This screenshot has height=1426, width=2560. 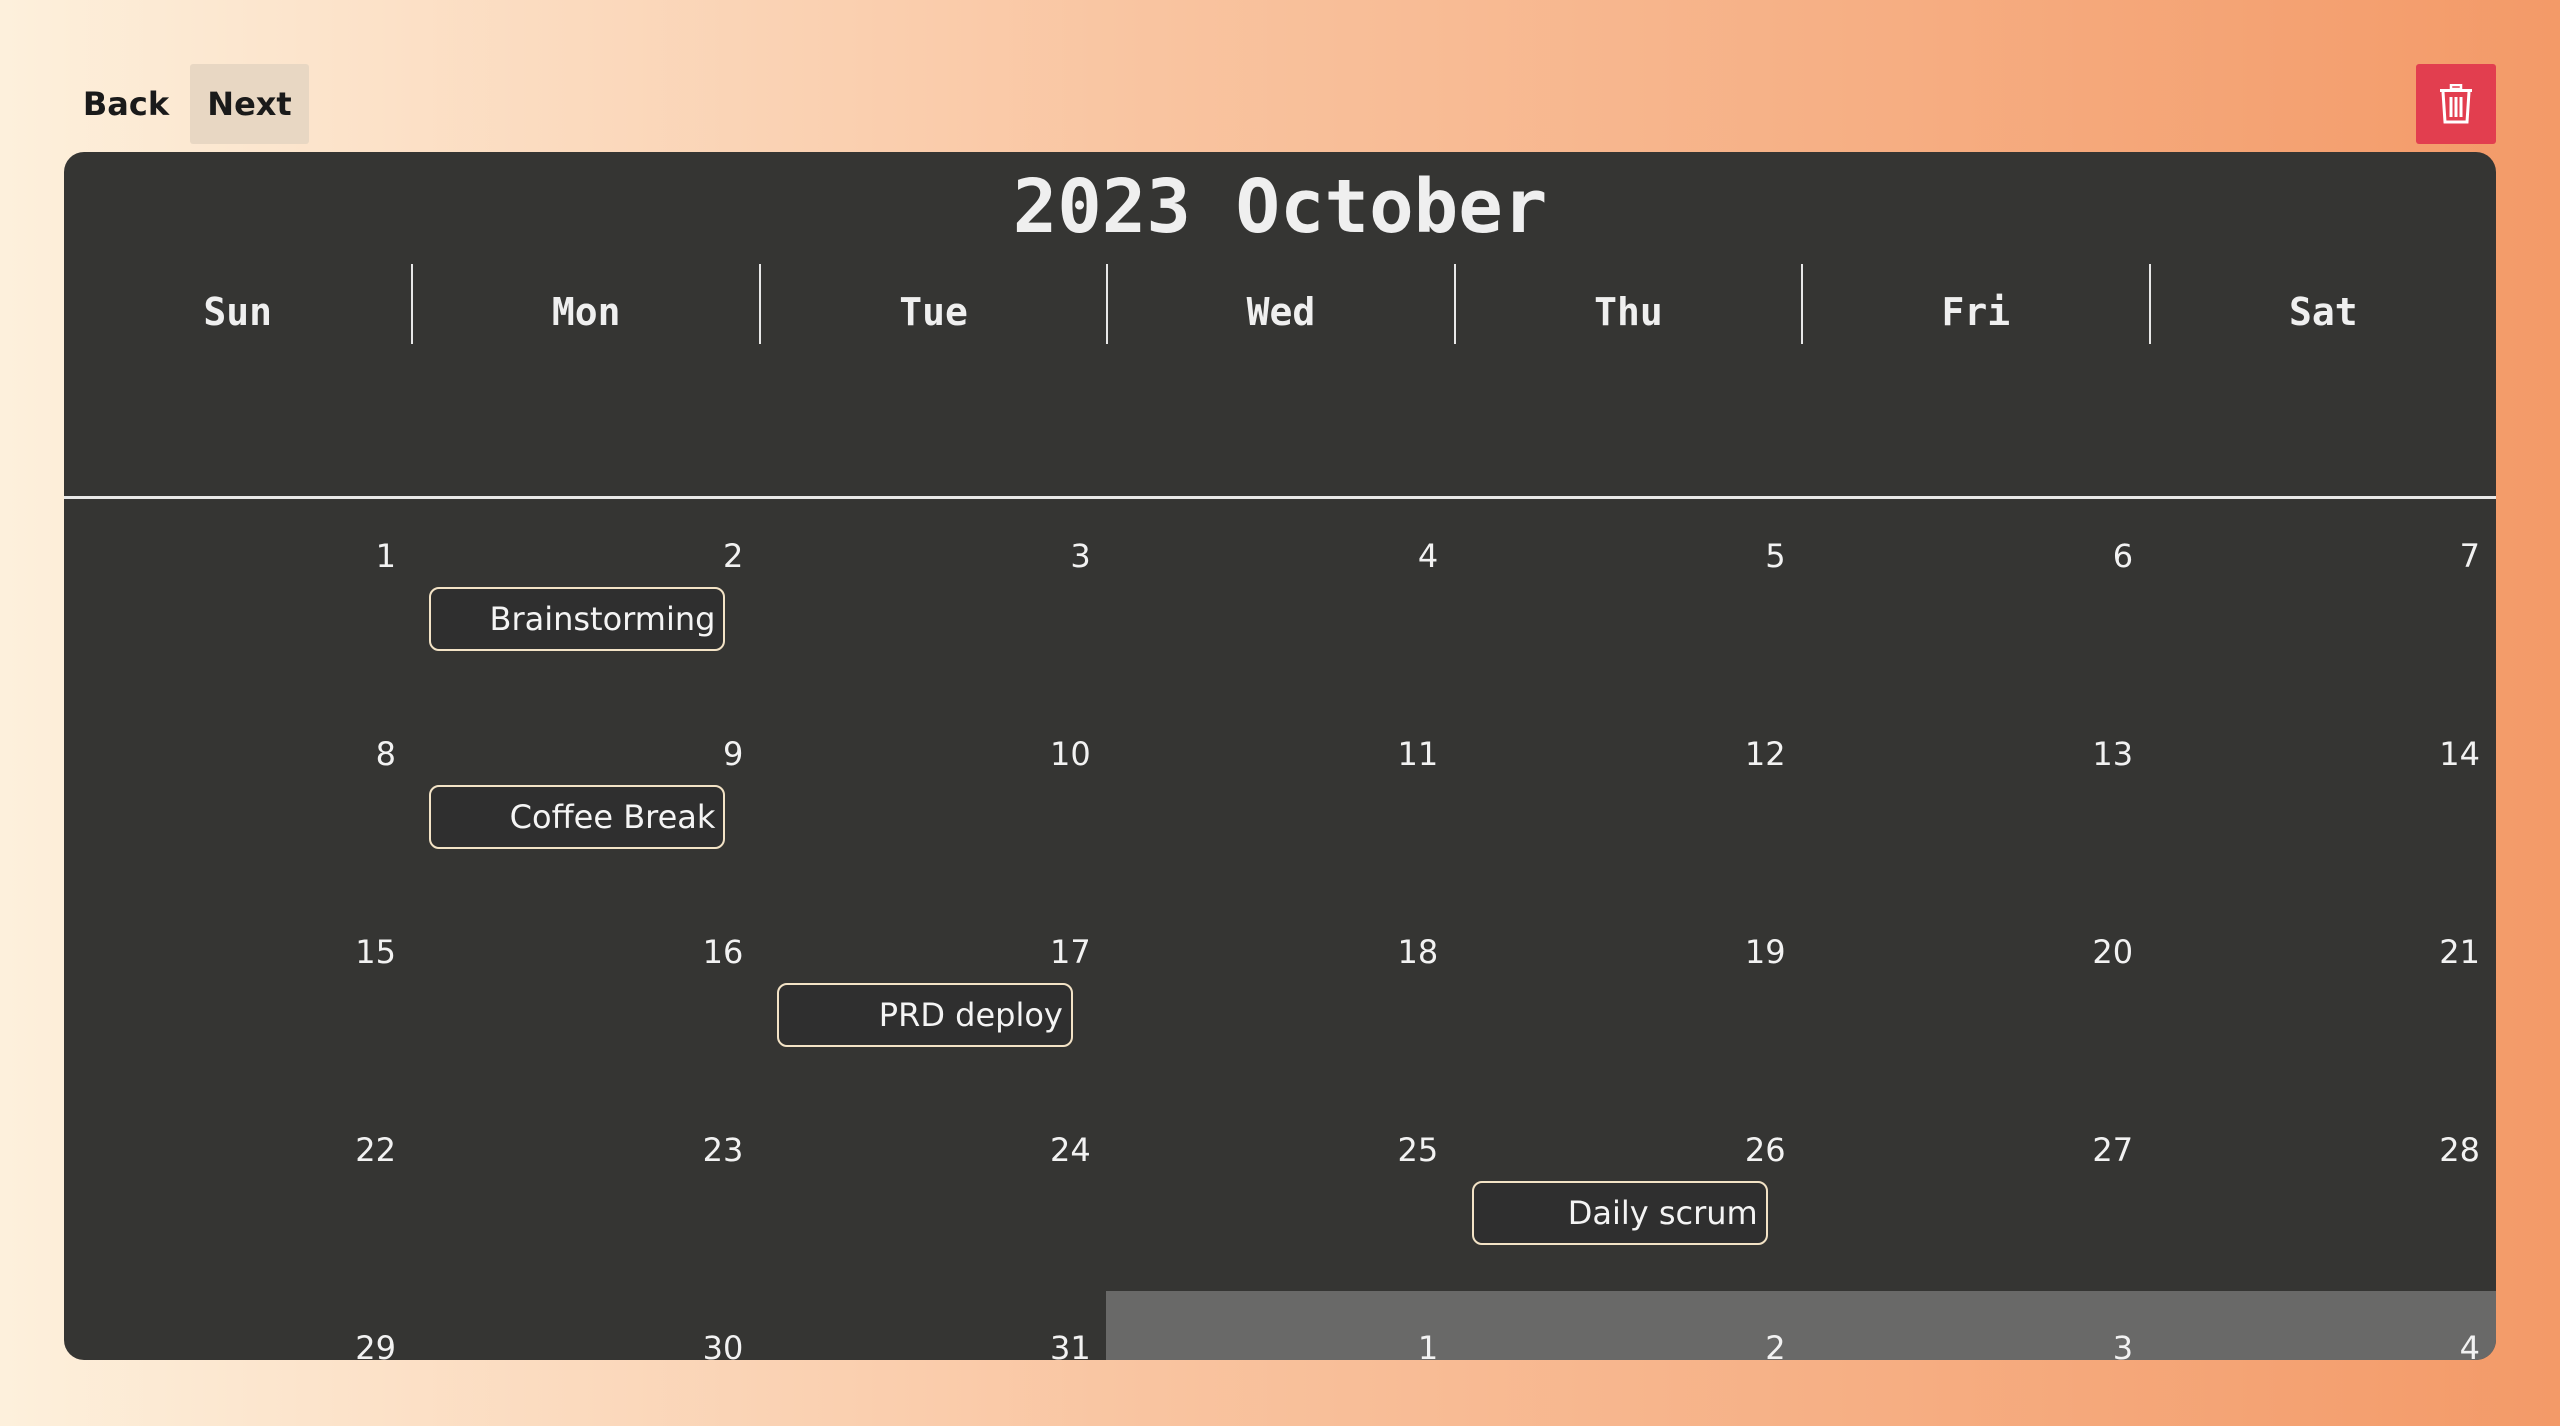 I want to click on day-cell: 1, so click(x=238, y=598).